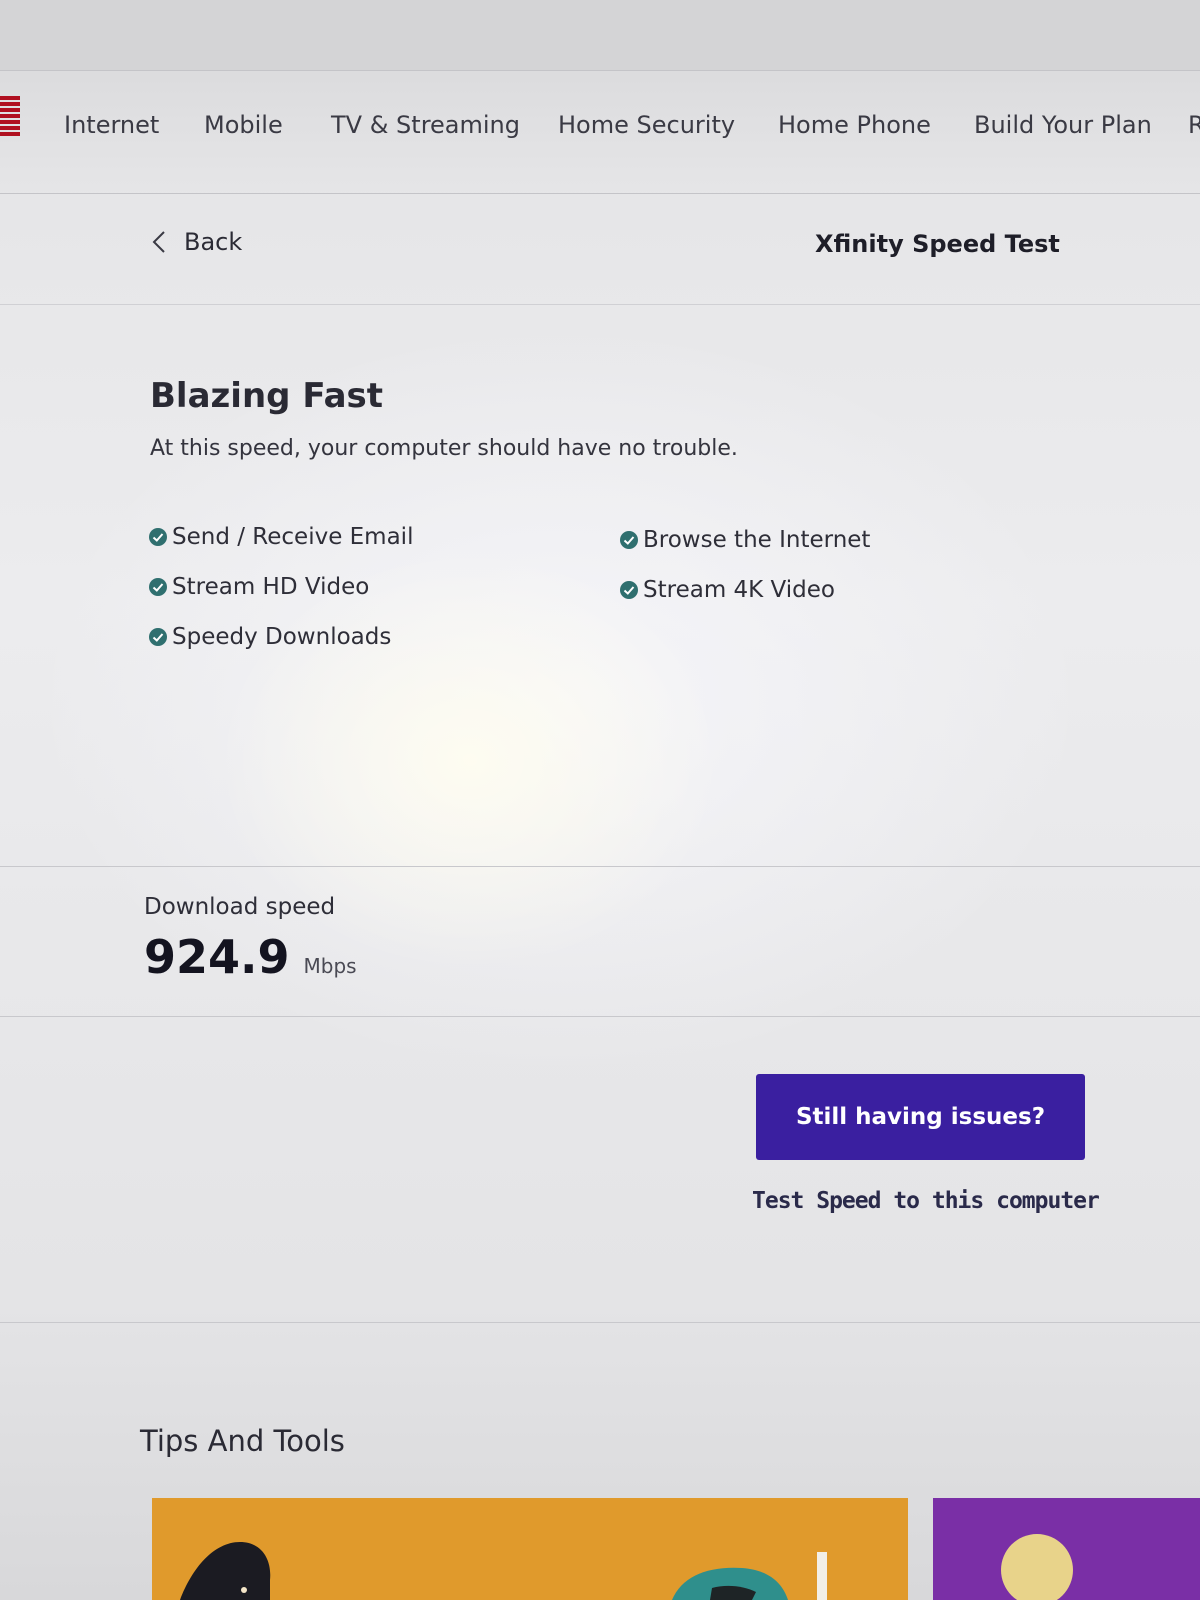  I want to click on capability-label: Stream HD Video, so click(271, 587).